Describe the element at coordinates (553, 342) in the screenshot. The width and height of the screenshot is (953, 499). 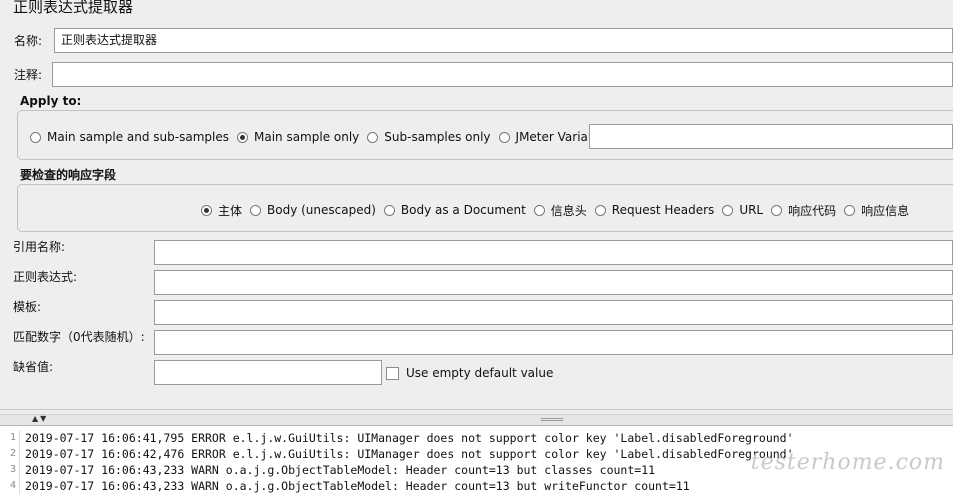
I see `match-no-input` at that location.